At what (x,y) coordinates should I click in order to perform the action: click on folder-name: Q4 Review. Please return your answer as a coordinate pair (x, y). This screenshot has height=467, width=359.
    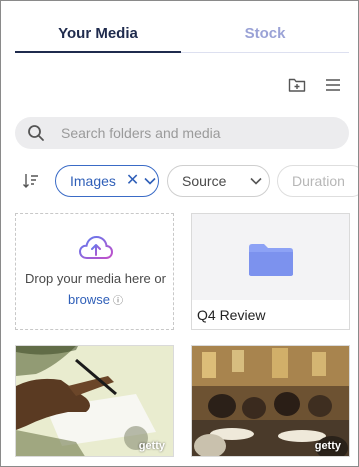
    Looking at the image, I should click on (231, 315).